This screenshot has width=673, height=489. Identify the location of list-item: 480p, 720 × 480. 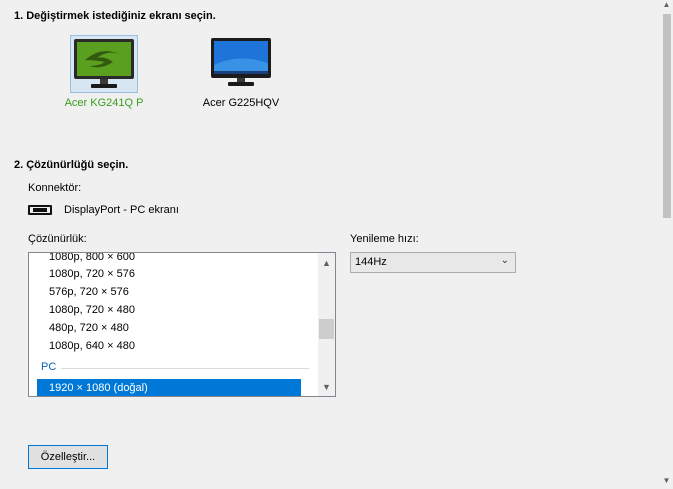
(169, 328).